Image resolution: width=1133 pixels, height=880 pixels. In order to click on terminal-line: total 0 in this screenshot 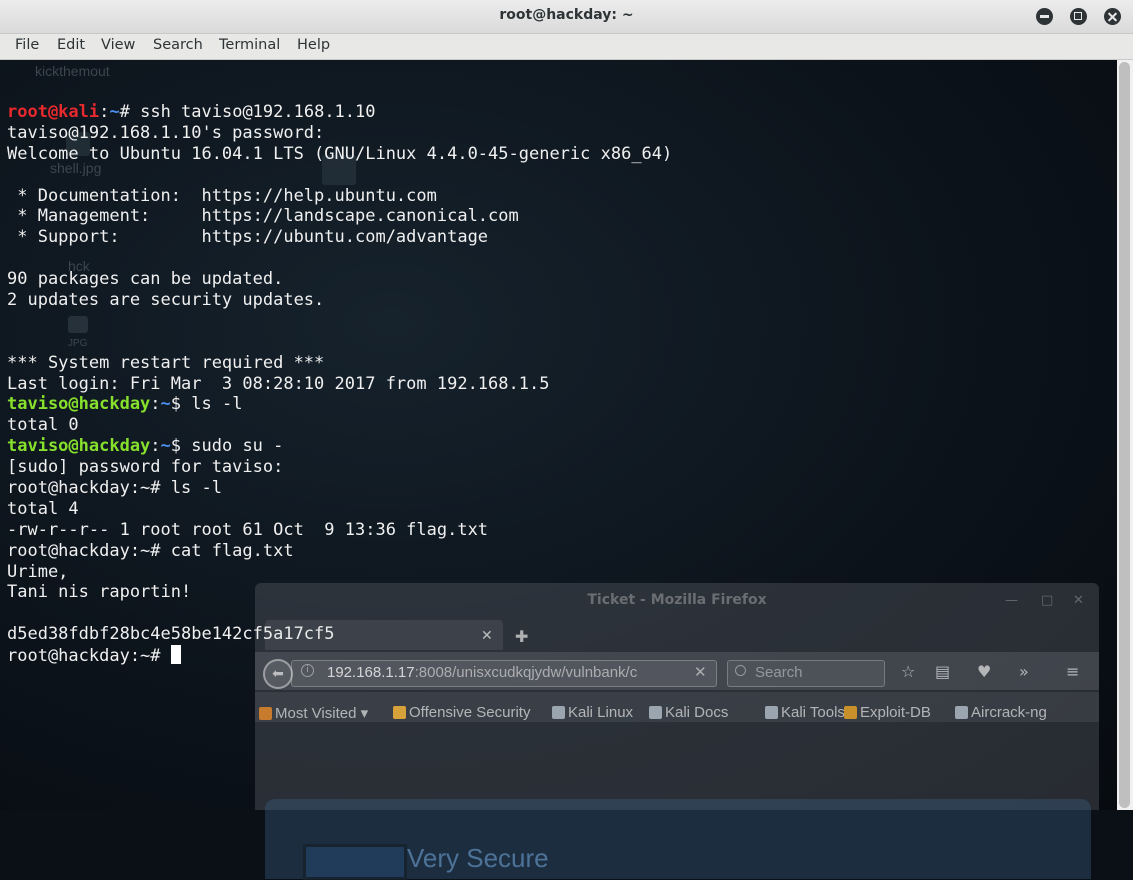, I will do `click(339, 425)`.